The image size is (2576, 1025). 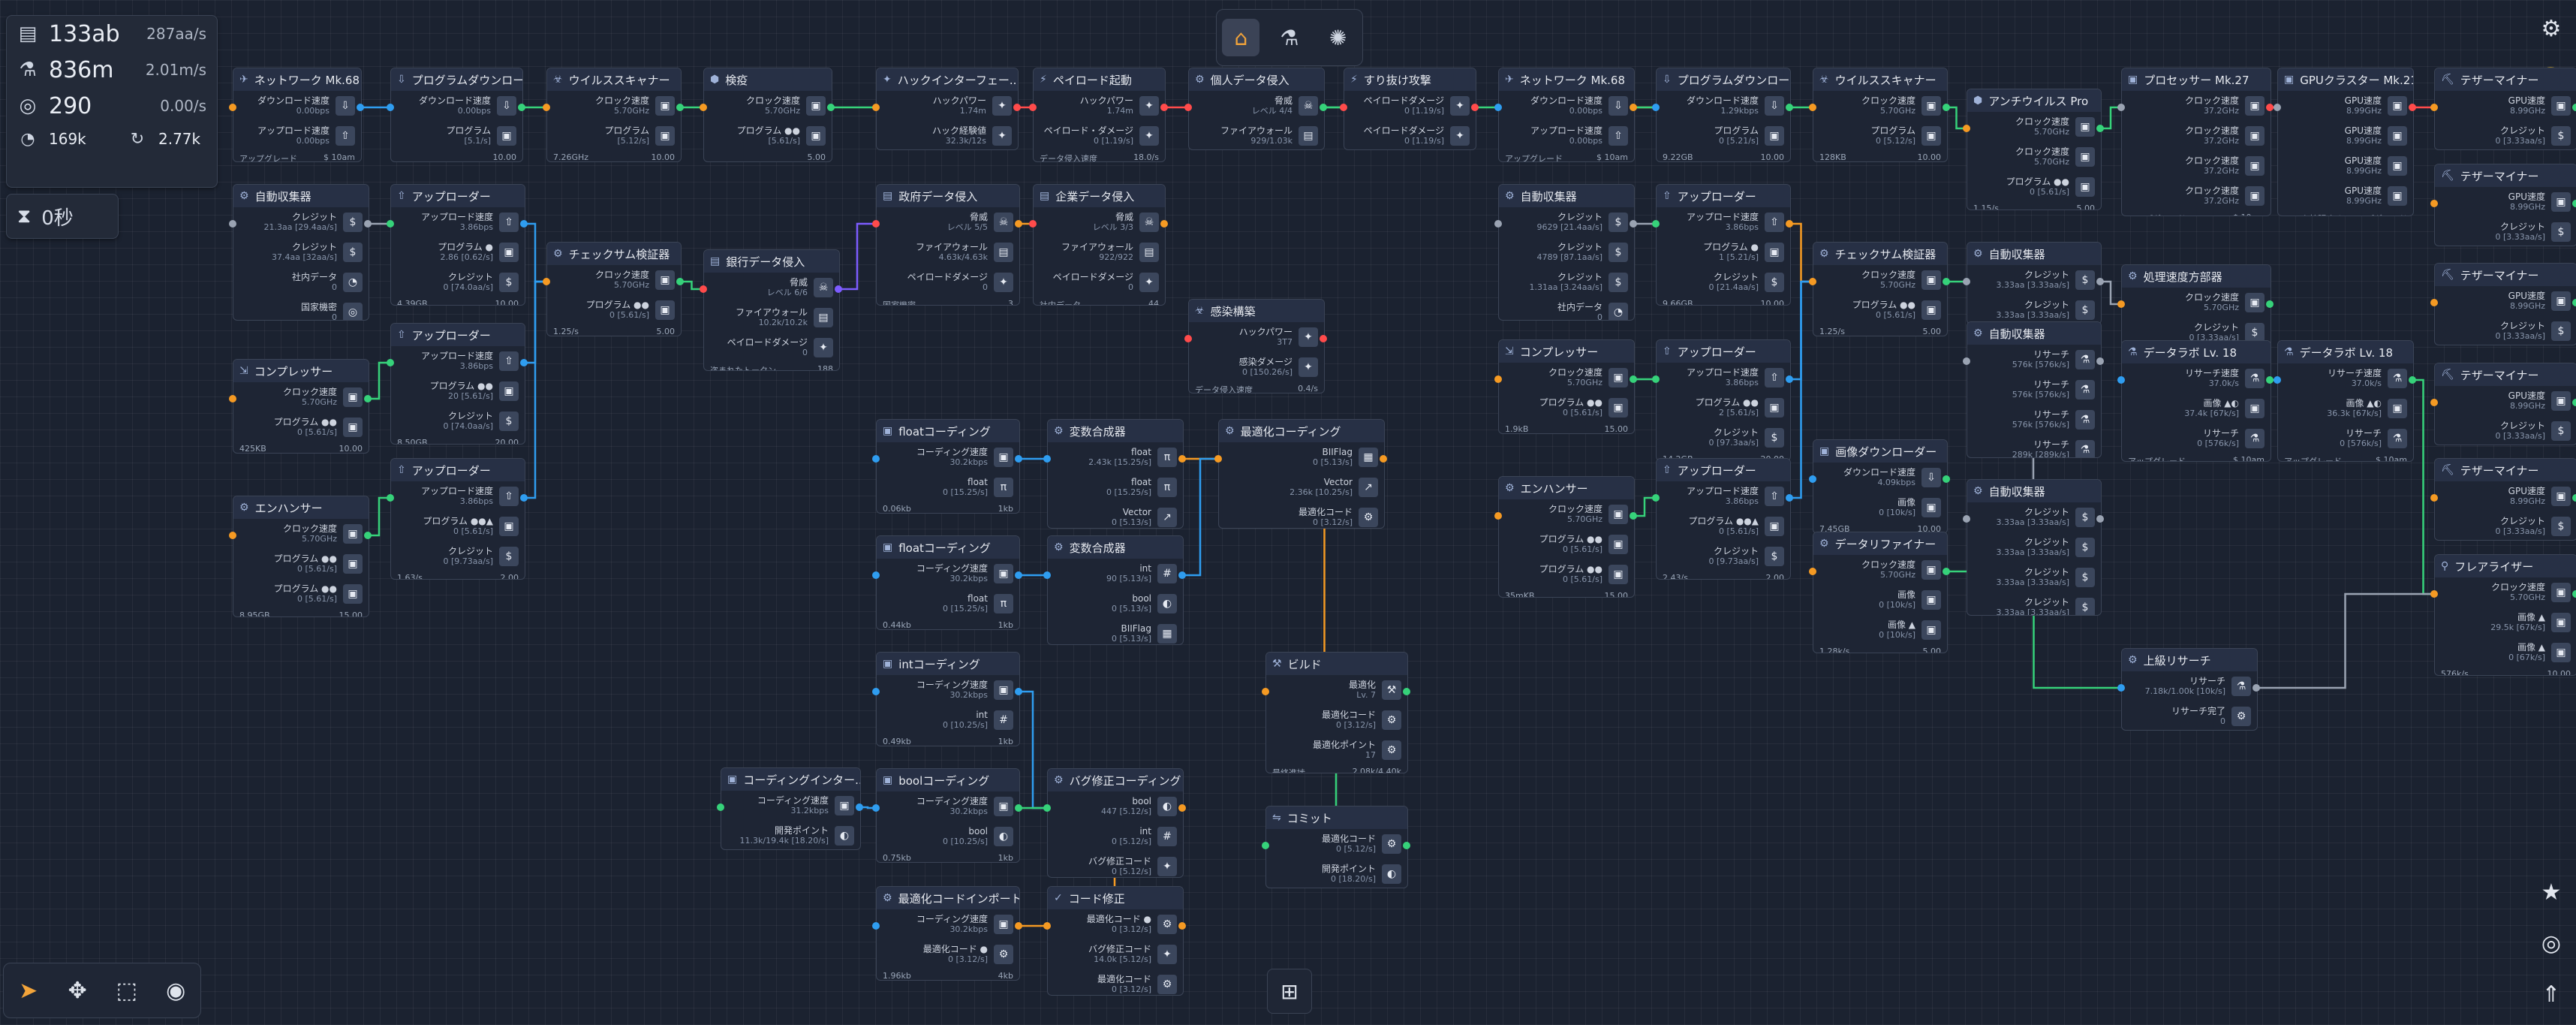 What do you see at coordinates (1115, 431) in the screenshot?
I see `node-title-bar: ⚙ 変数合成器` at bounding box center [1115, 431].